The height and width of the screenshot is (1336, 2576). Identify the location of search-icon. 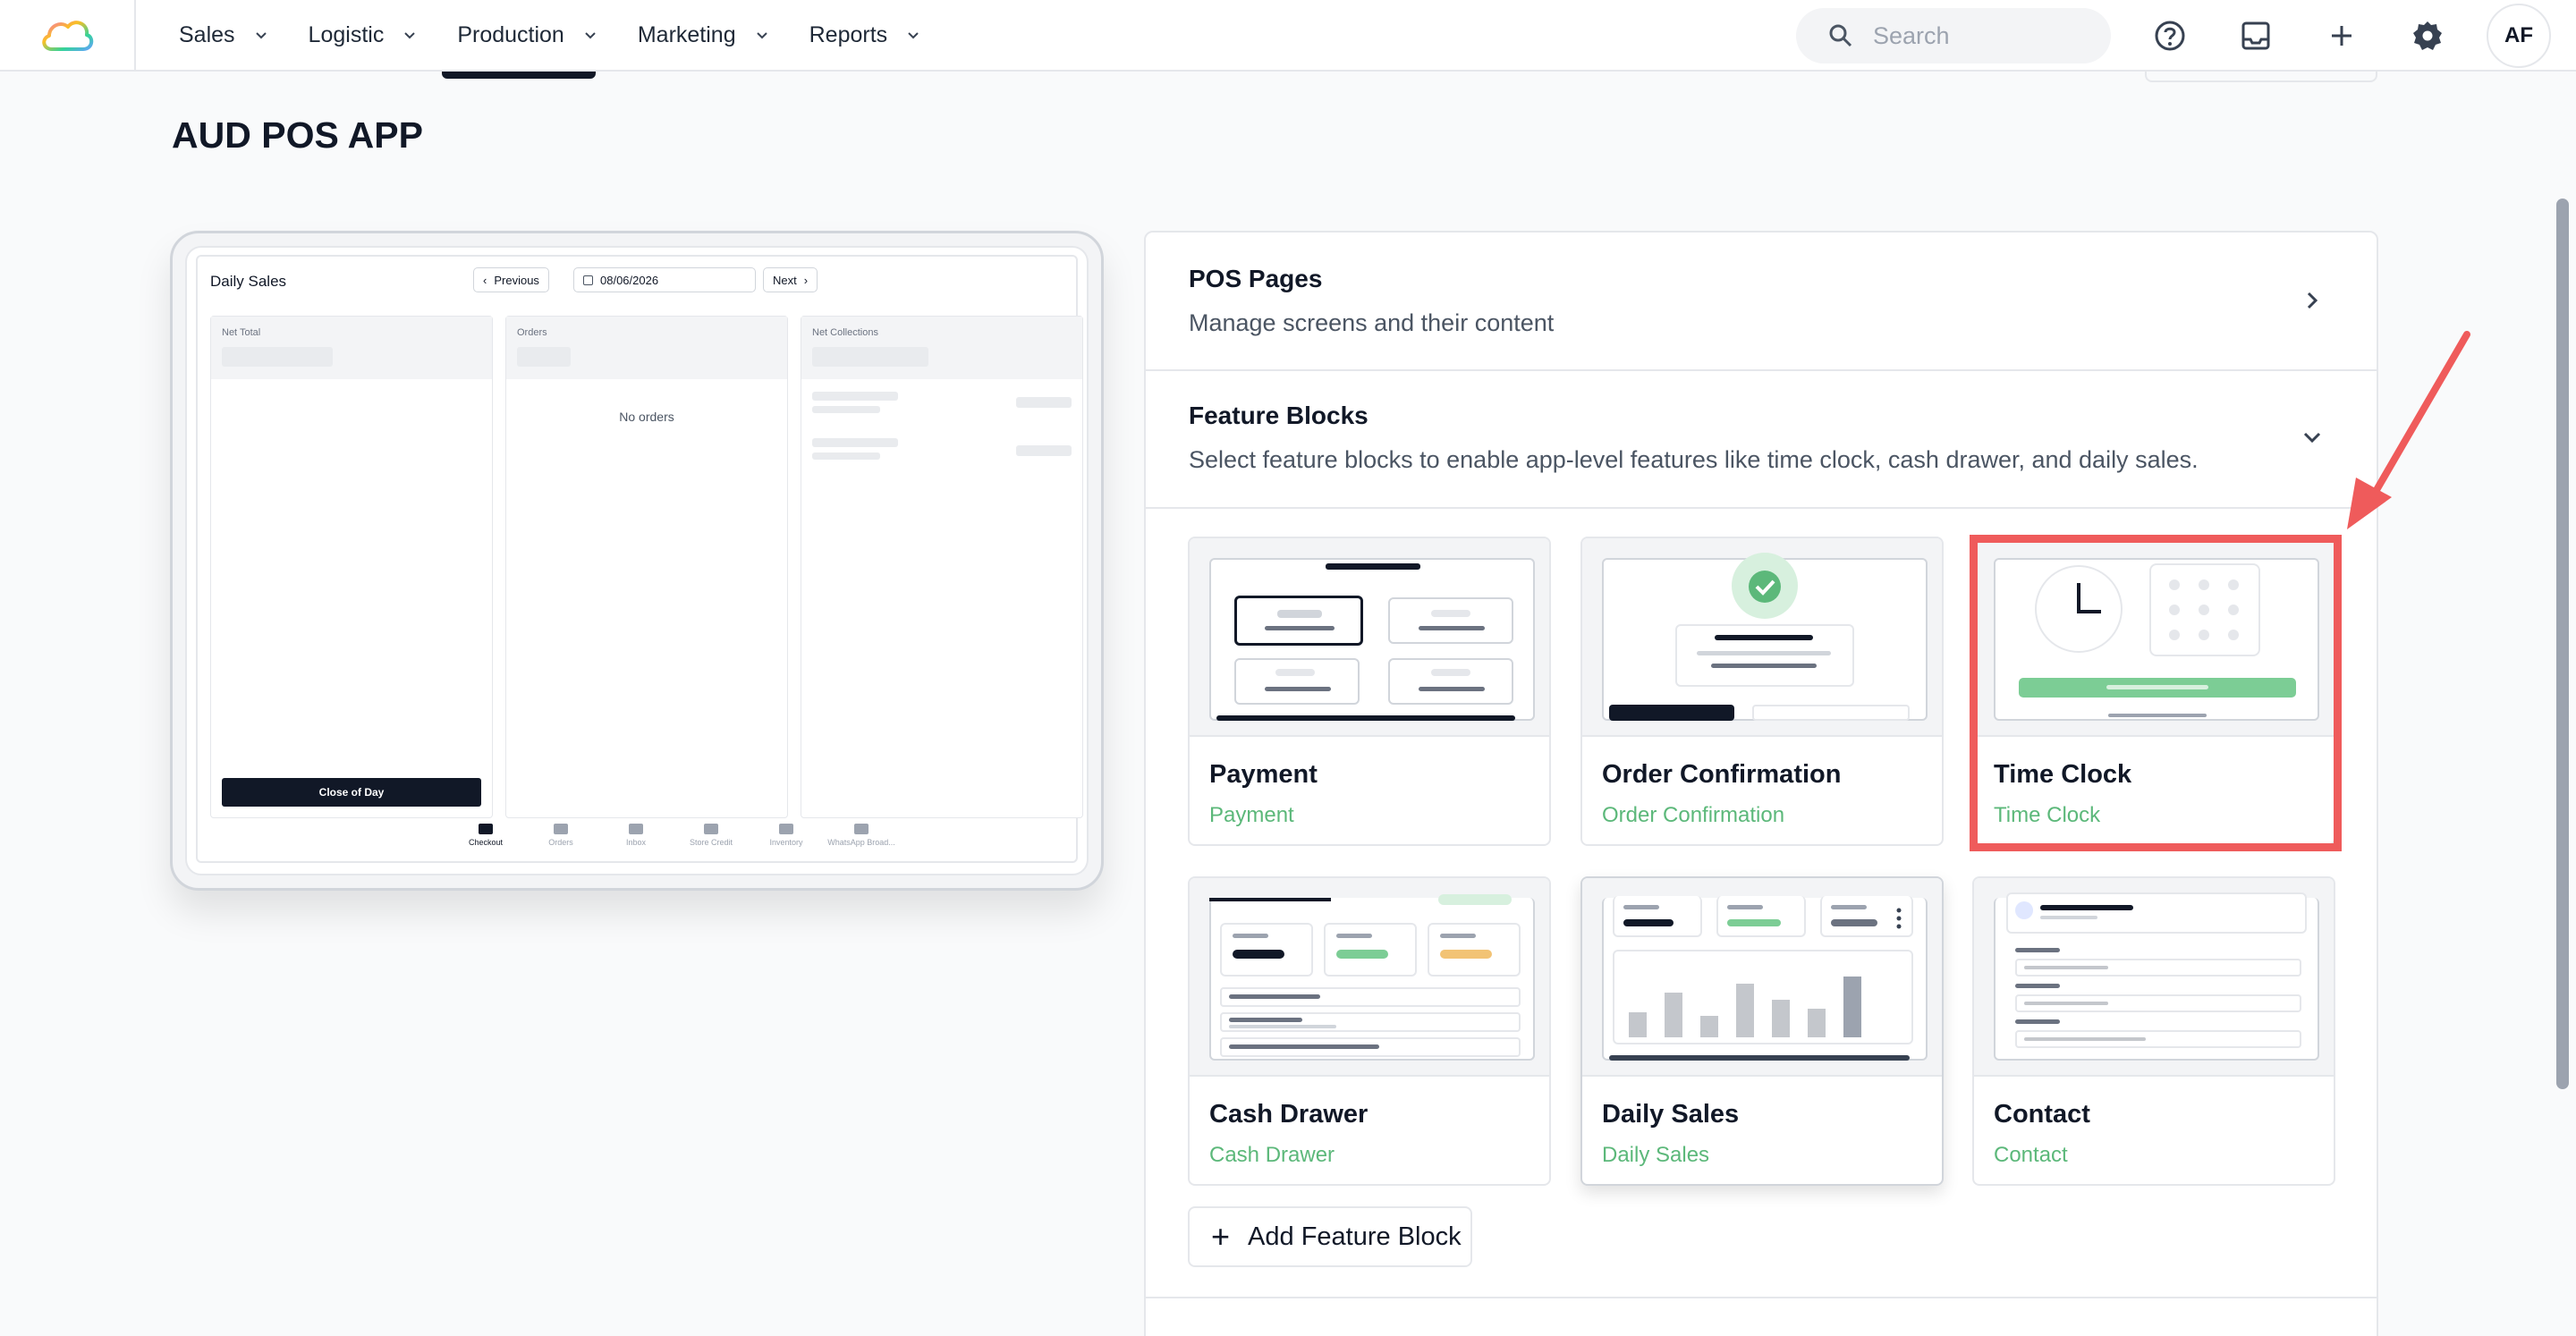
(1840, 36).